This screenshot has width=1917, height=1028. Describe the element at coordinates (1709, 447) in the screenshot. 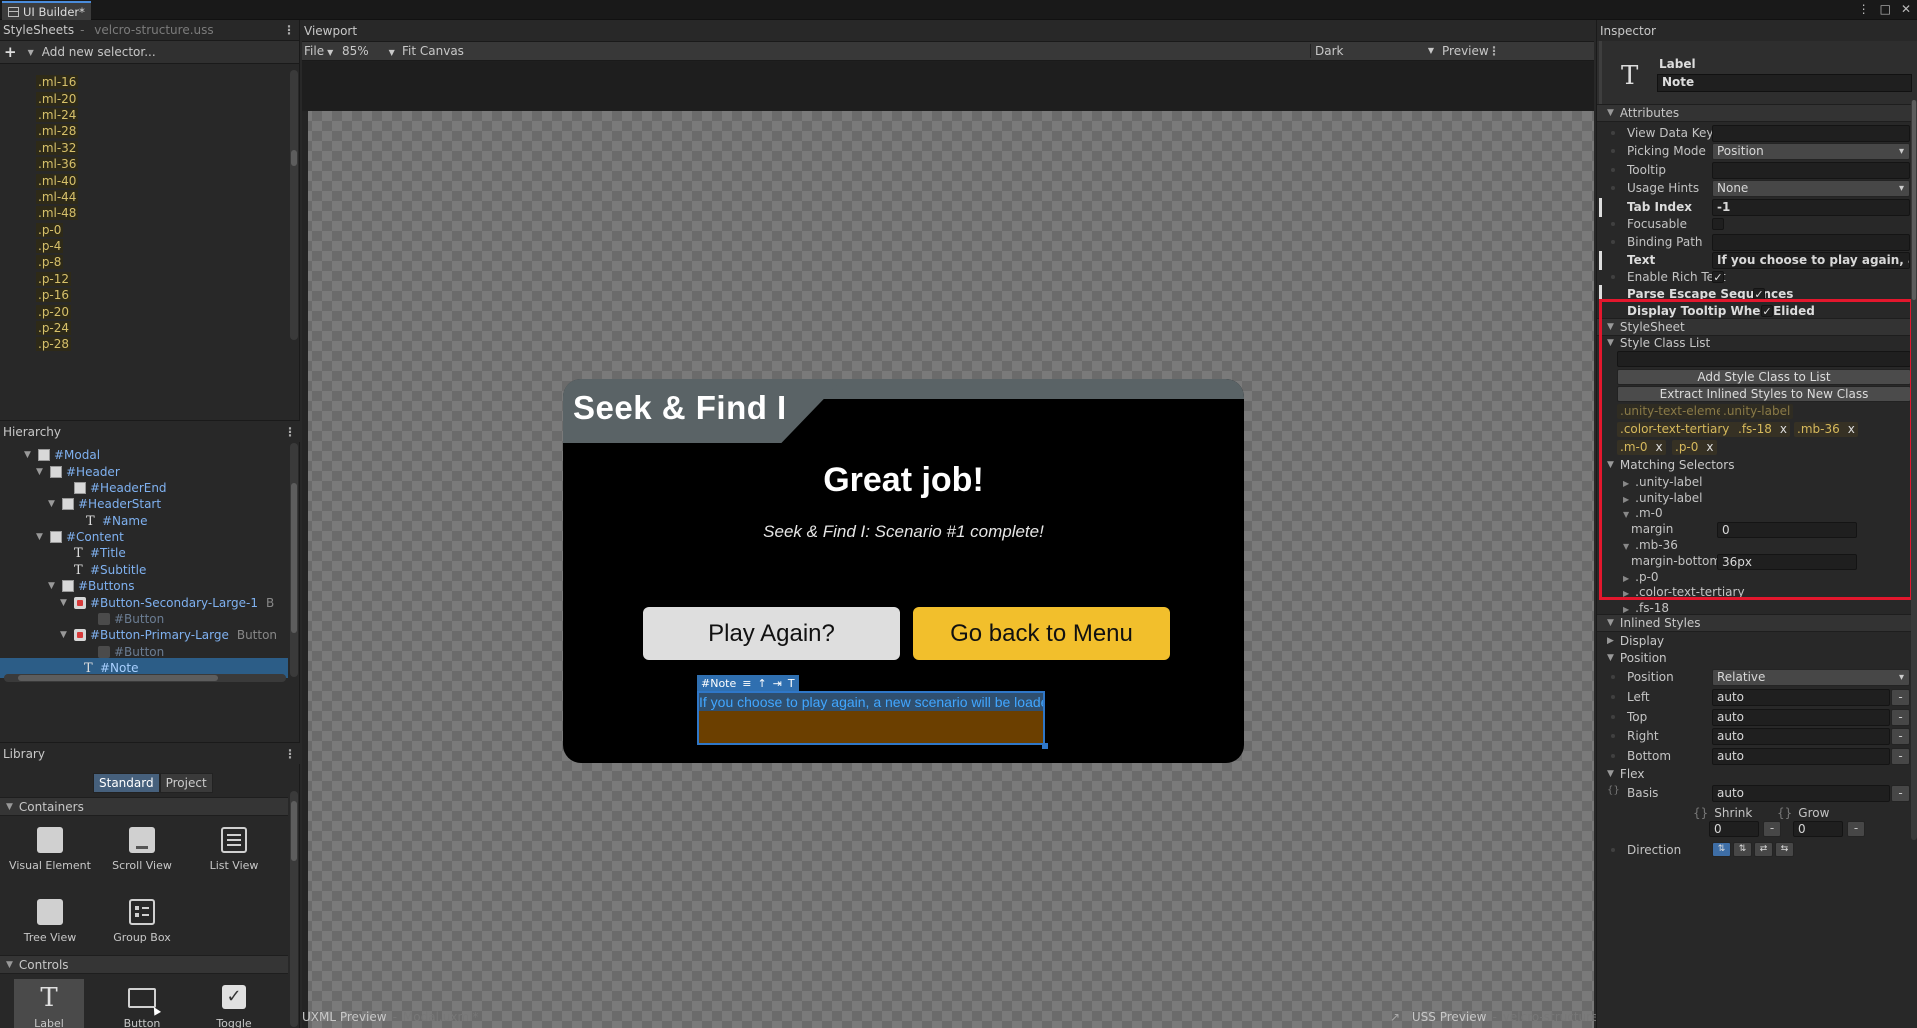

I see `remove-class-icon: x` at that location.